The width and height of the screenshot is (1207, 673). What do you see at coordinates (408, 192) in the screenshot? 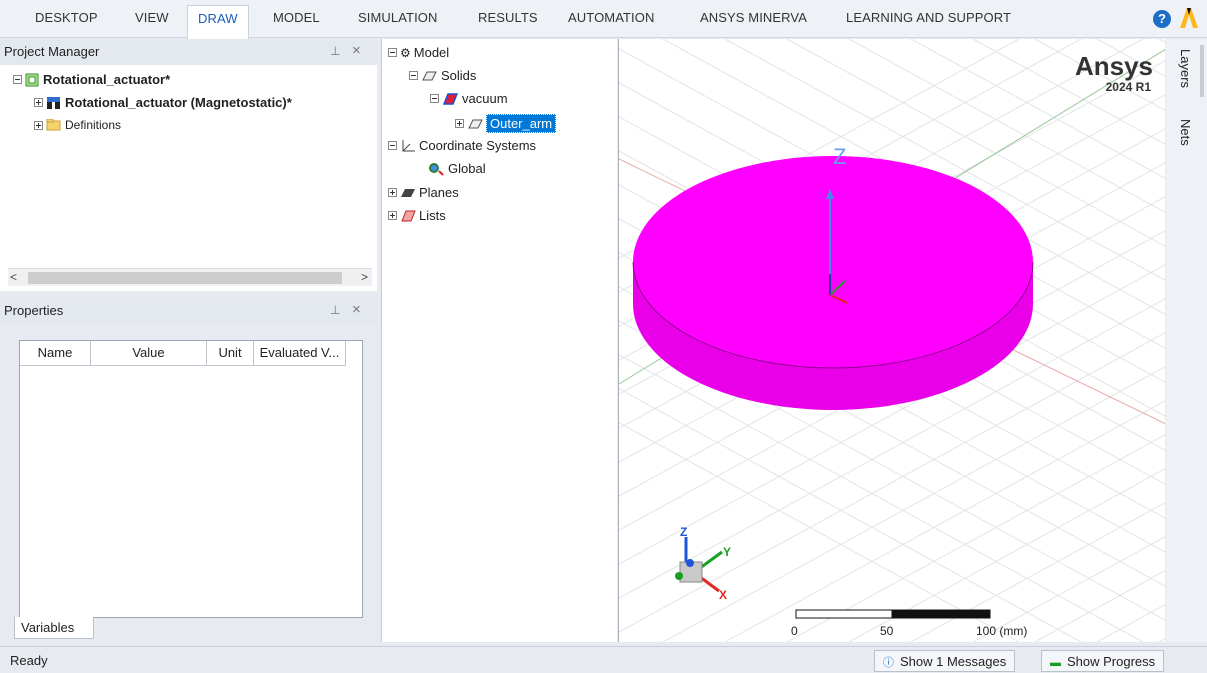
I see `planes-icon` at bounding box center [408, 192].